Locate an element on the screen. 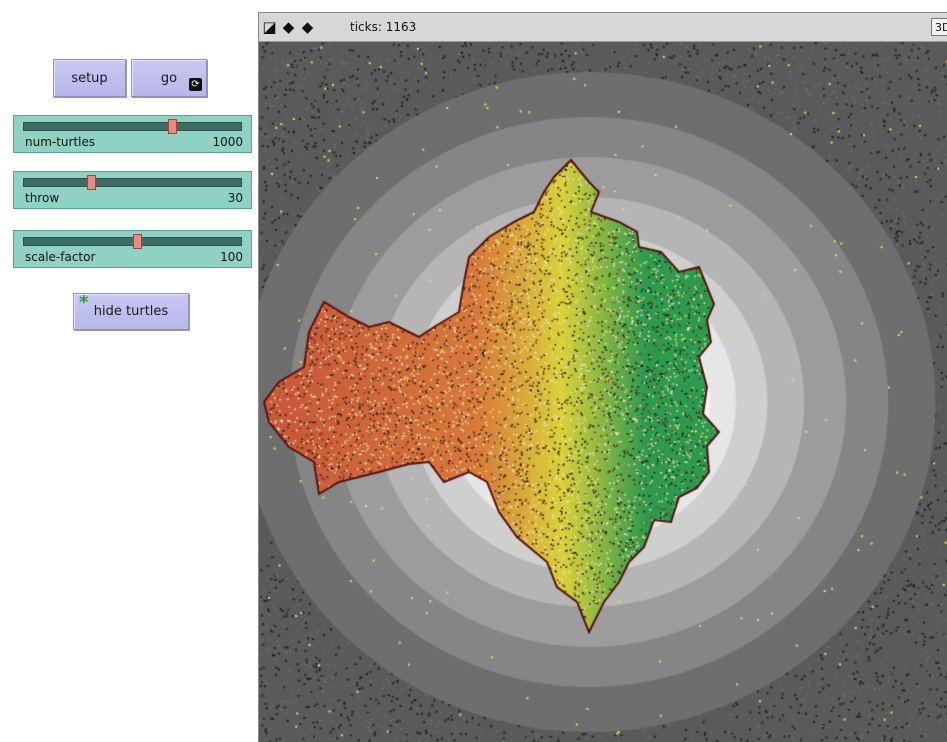 This screenshot has height=742, width=947. view-toolbar: ◪ ◆ ◆ ticks: 1163 is located at coordinates (603, 27).